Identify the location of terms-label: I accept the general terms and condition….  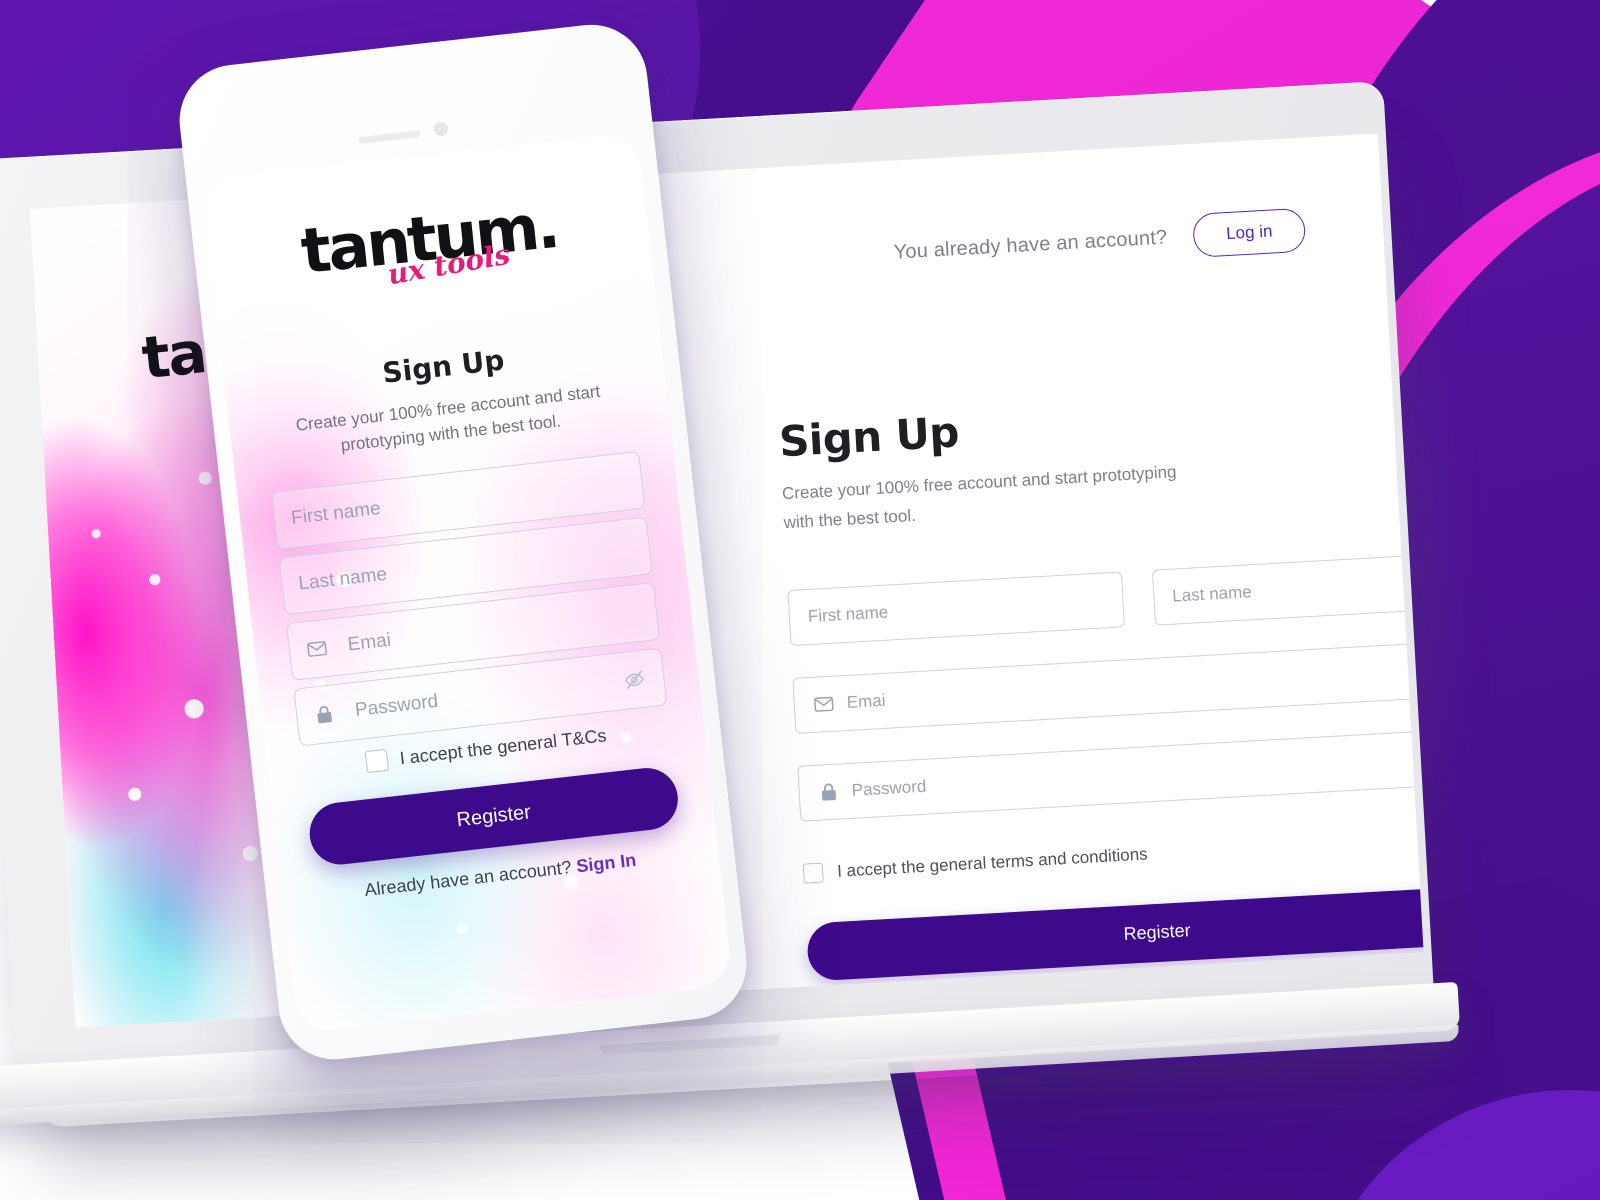
(992, 862).